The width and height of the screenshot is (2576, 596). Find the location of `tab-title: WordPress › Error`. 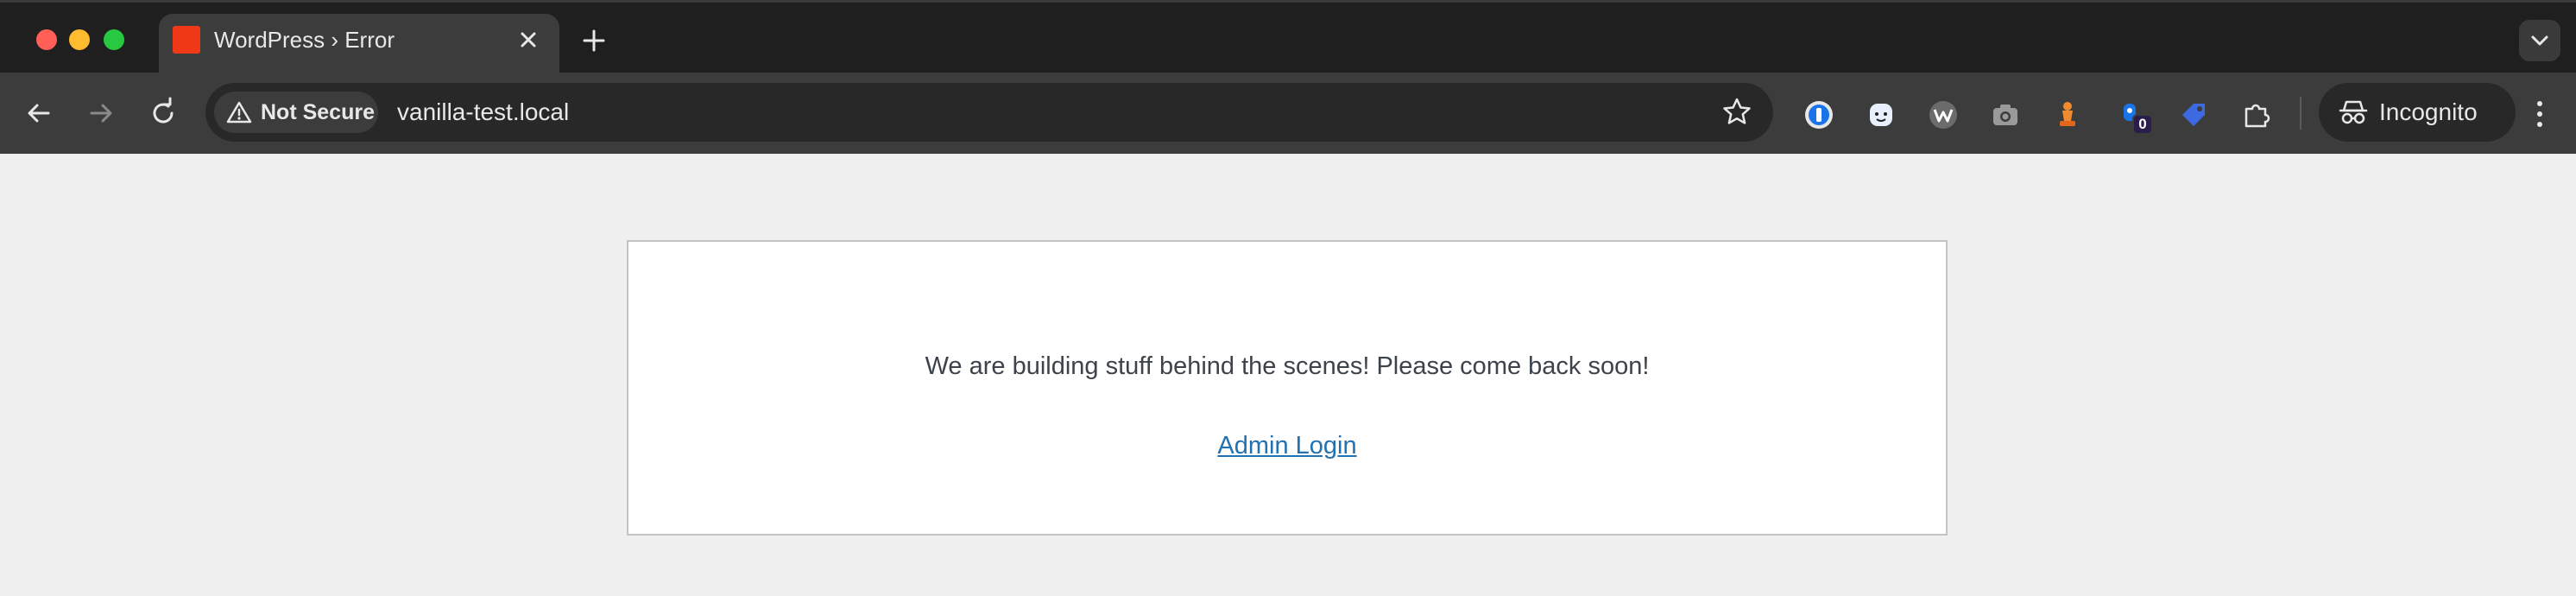

tab-title: WordPress › Error is located at coordinates (304, 40).